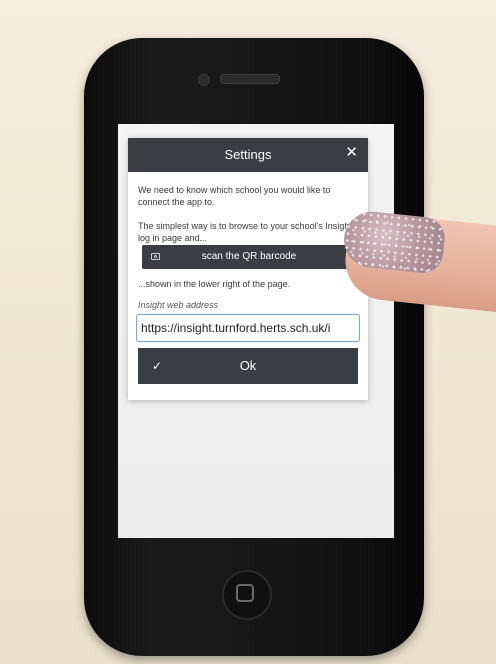  Describe the element at coordinates (157, 366) in the screenshot. I see `check-icon: ✓` at that location.